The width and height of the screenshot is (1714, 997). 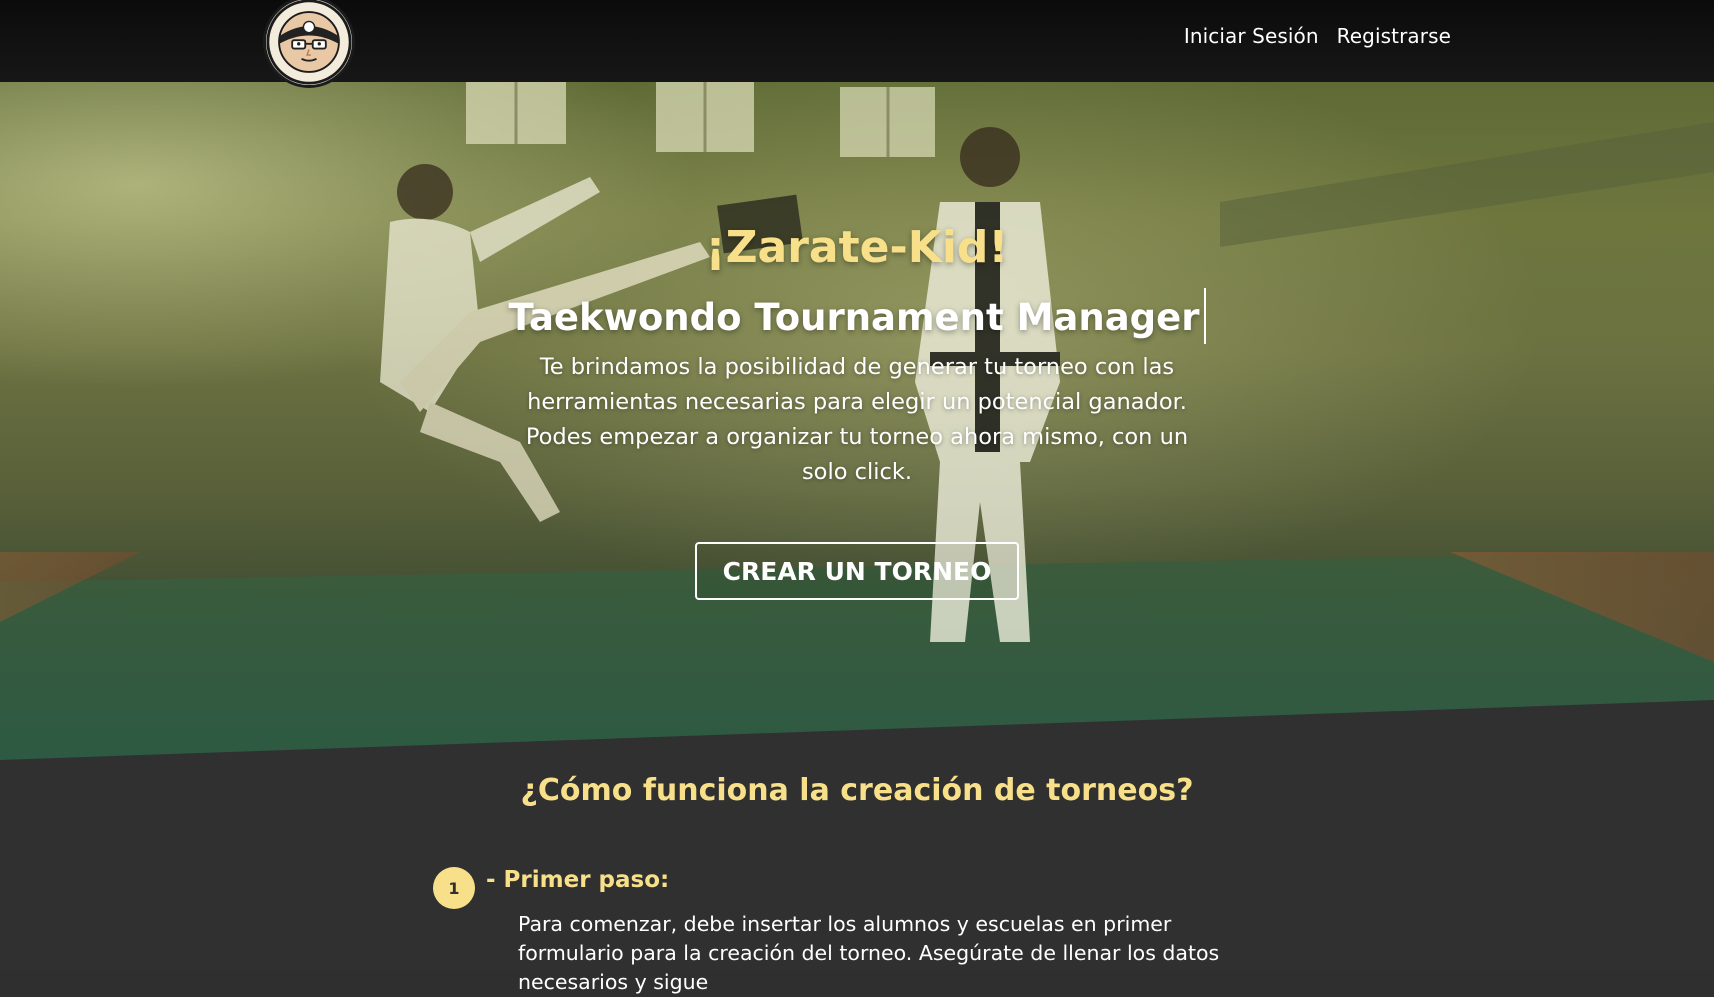 What do you see at coordinates (857, 790) in the screenshot?
I see `how-it-works-title: ¿Cómo funciona la creación de torneos?` at bounding box center [857, 790].